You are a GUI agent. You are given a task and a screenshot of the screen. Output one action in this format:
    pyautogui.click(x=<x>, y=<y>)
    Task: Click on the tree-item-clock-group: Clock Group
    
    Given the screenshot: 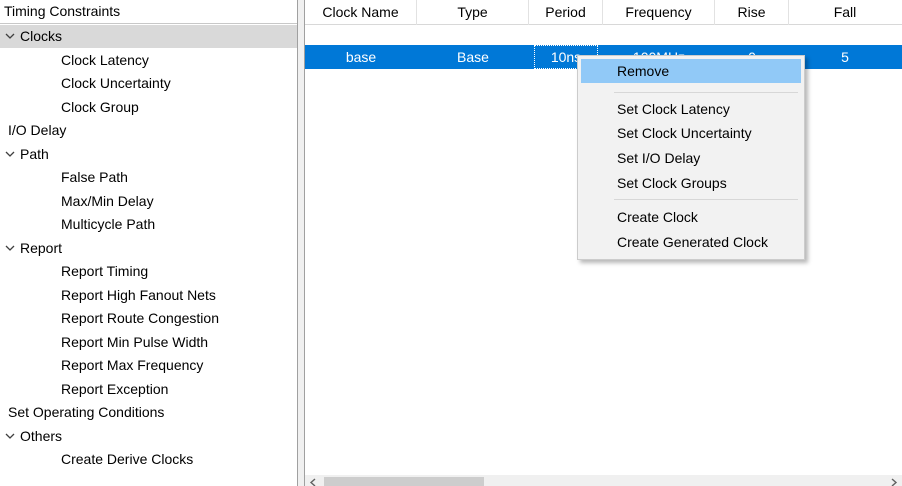 What is the action you would take?
    pyautogui.click(x=148, y=107)
    